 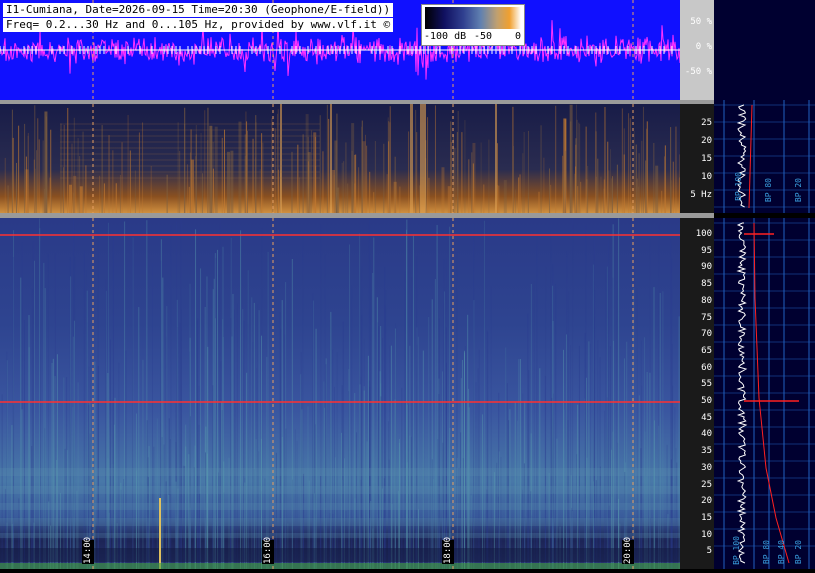 What do you see at coordinates (706, 418) in the screenshot?
I see `y-tick: 45` at bounding box center [706, 418].